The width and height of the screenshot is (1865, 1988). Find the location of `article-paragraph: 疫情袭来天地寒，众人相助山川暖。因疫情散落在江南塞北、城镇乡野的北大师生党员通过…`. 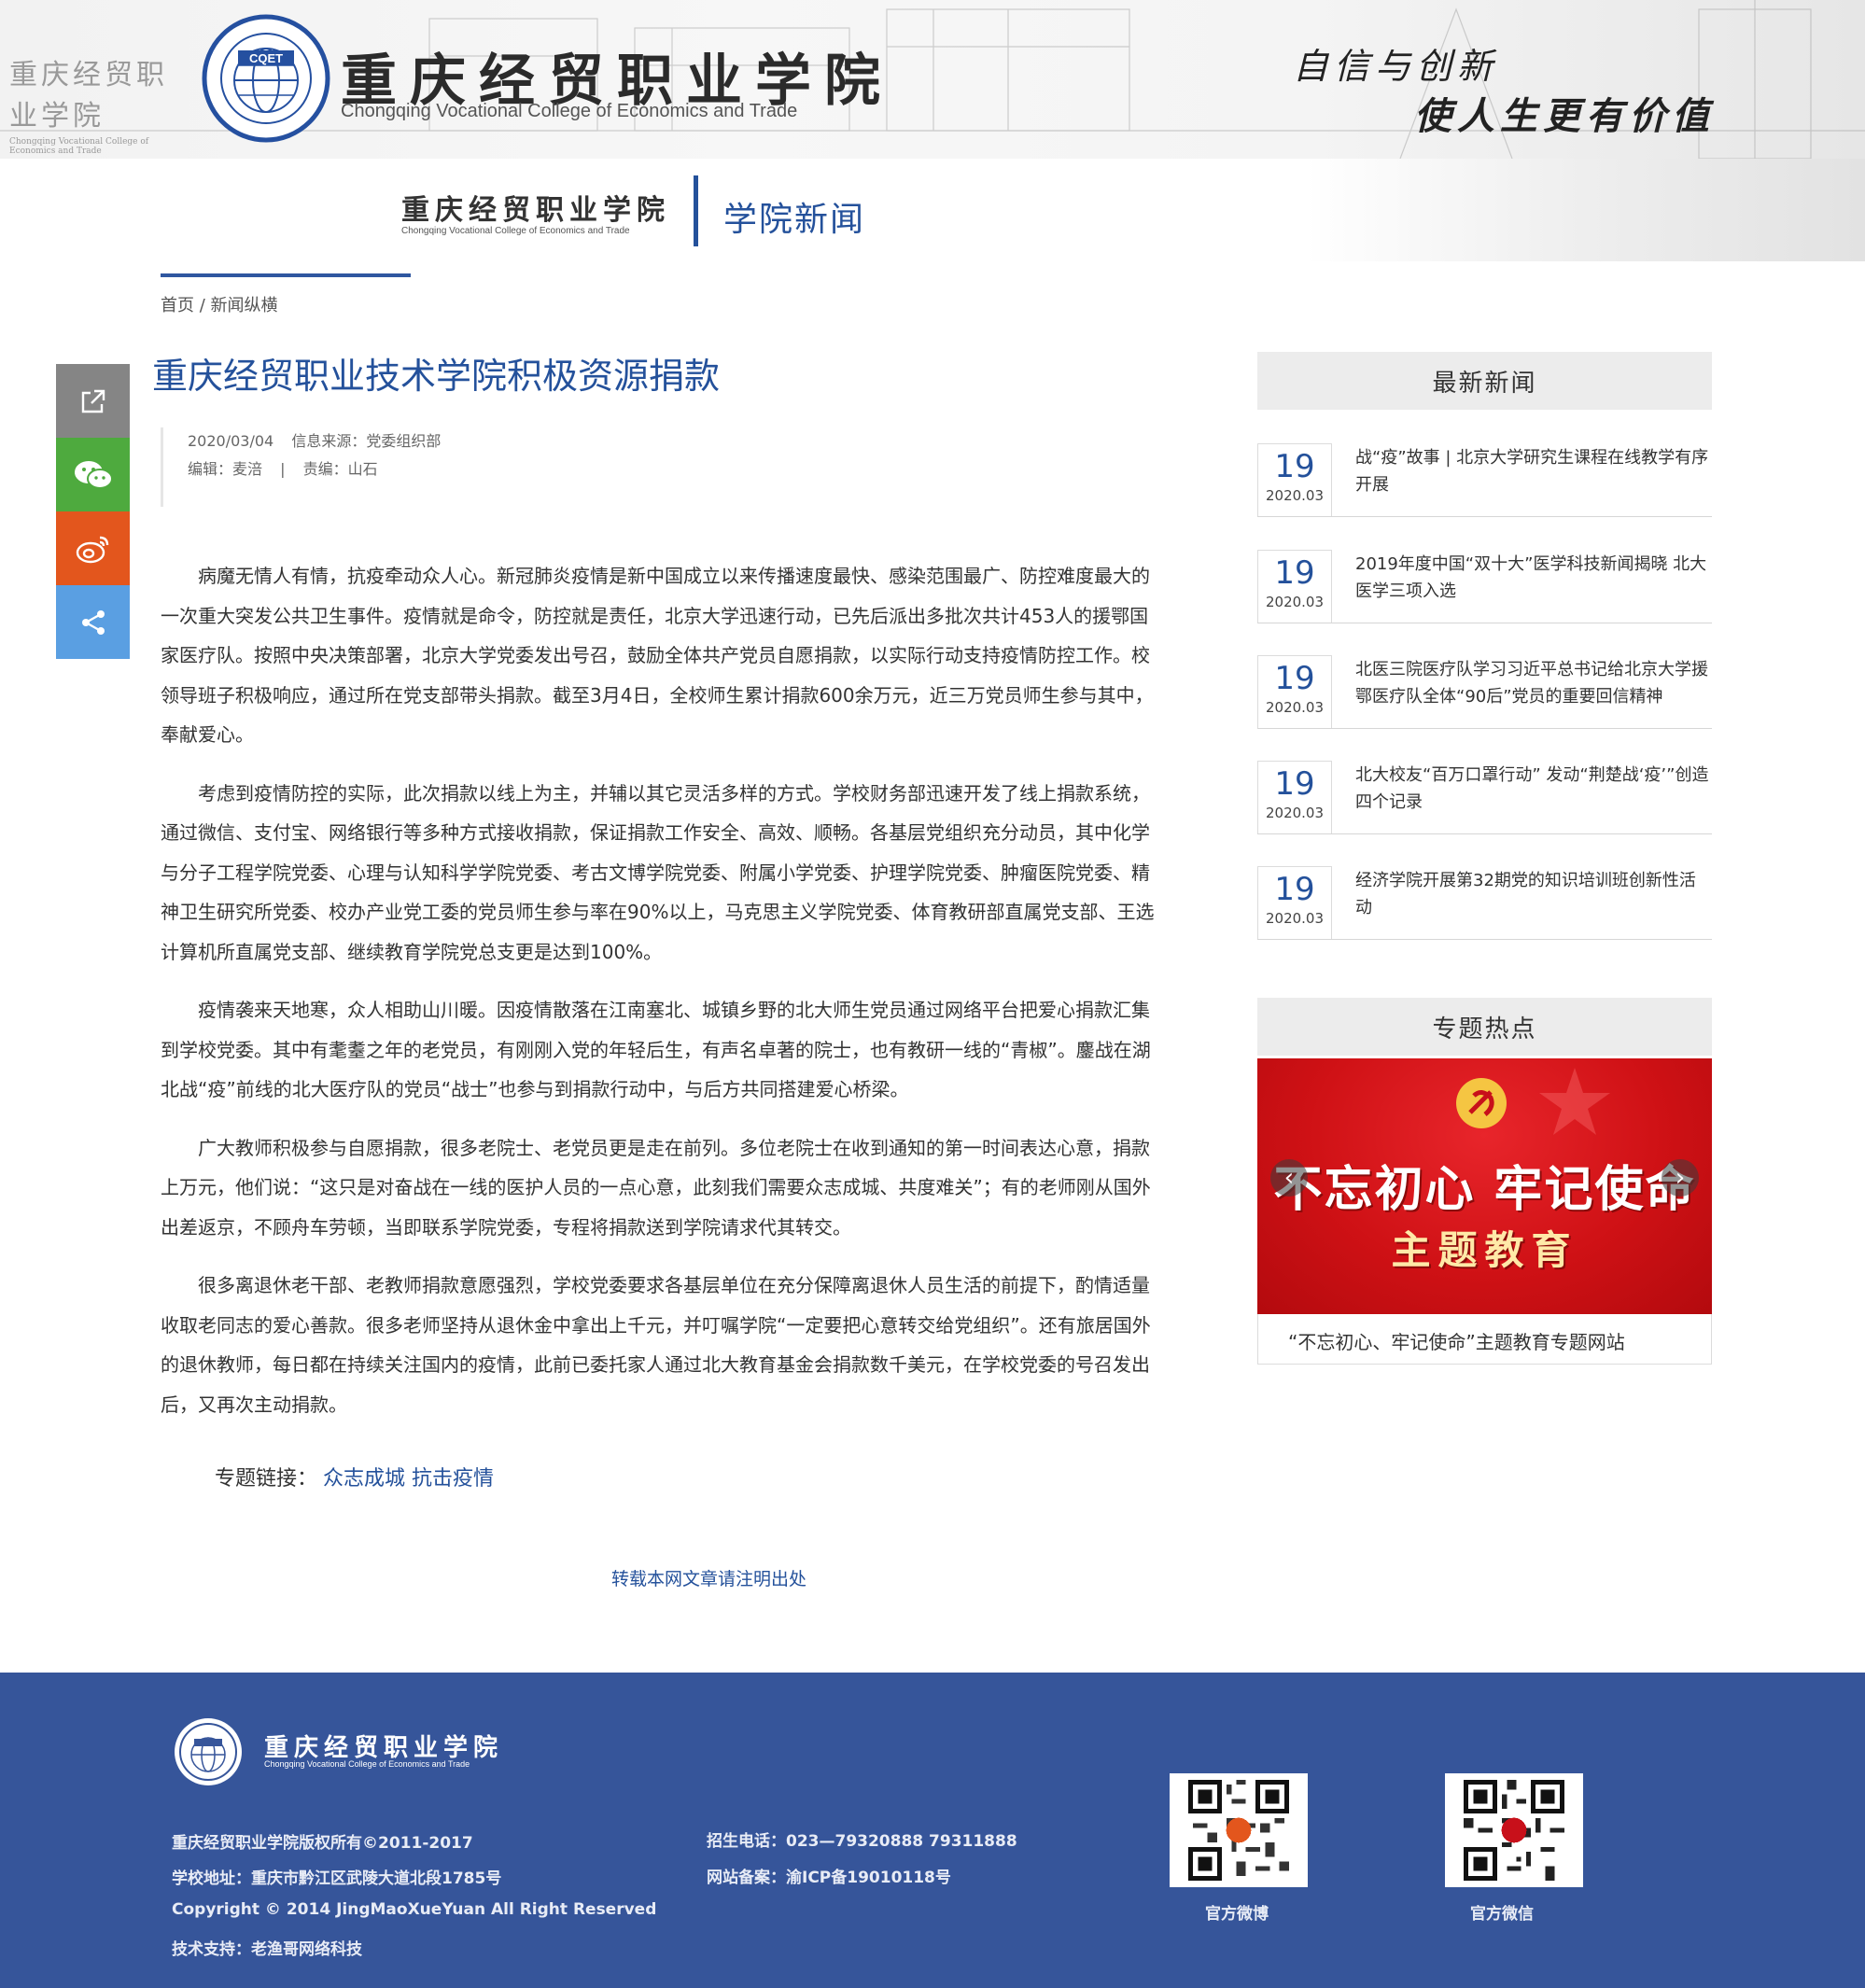

article-paragraph: 疫情袭来天地寒，众人相助山川暖。因疫情散落在江南塞北、城镇乡野的北大师生党员通过… is located at coordinates (656, 1049).